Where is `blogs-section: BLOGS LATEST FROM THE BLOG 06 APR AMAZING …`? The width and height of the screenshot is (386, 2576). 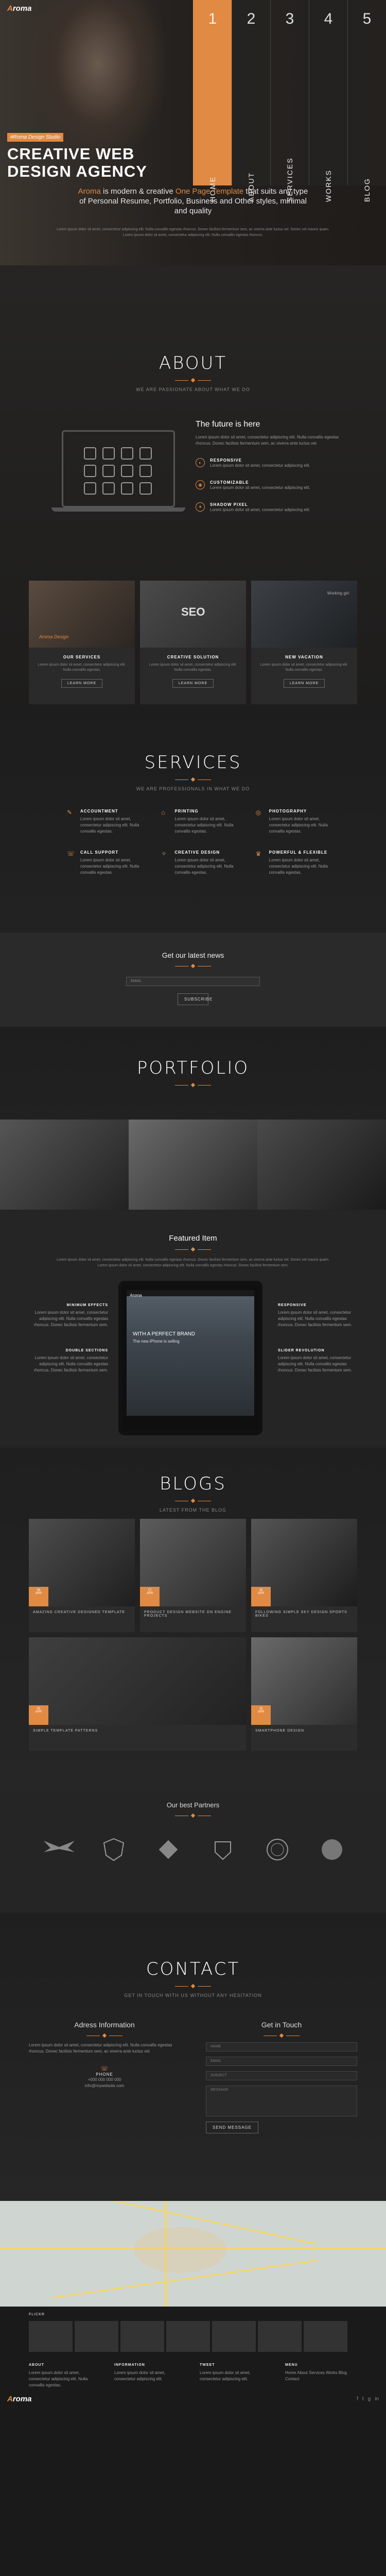
blogs-section: BLOGS LATEST FROM THE BLOG 06 APR AMAZING … is located at coordinates (193, 1621).